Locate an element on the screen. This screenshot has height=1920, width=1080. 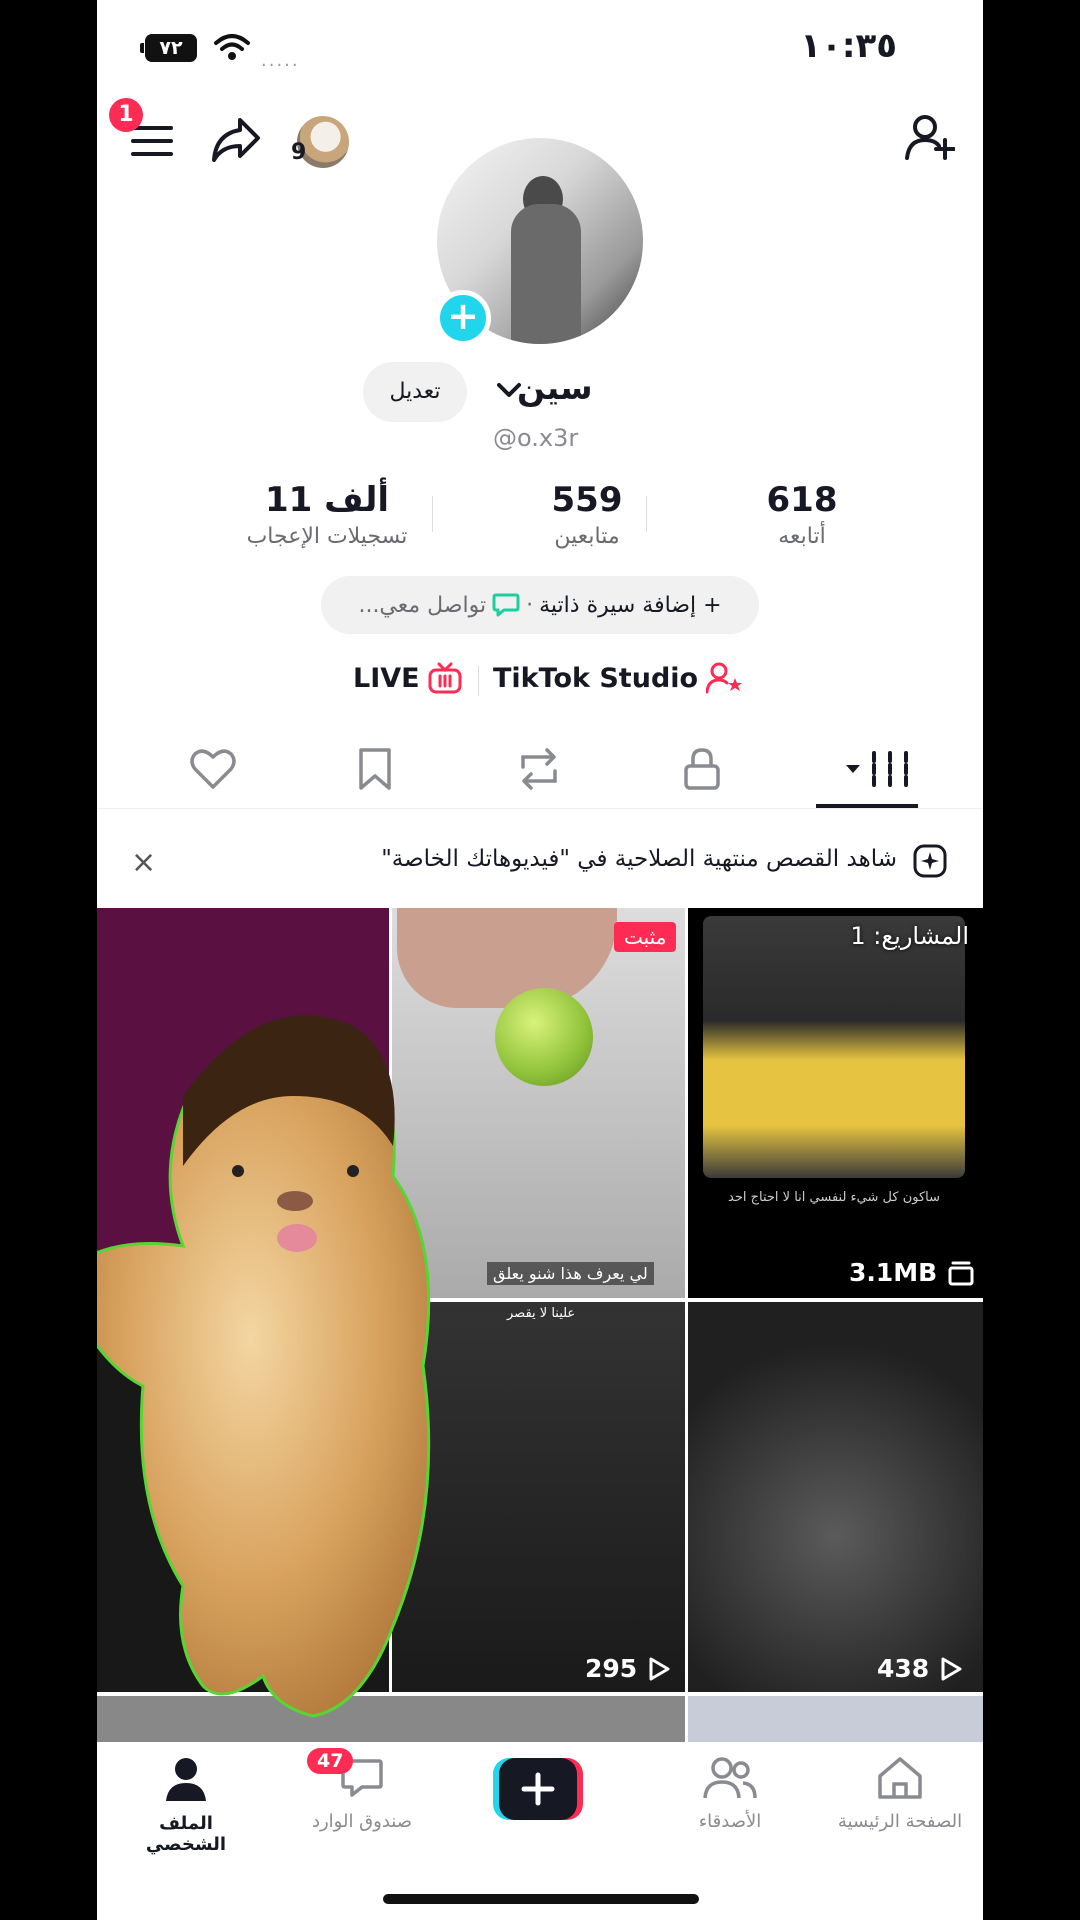
nav-profile: الملف الشخصي is located at coordinates (186, 1805).